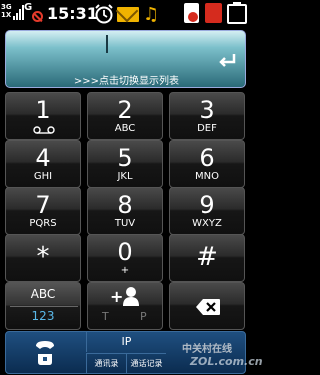 The image size is (320, 375). What do you see at coordinates (146, 363) in the screenshot?
I see `tab-call-history: 通话记录` at bounding box center [146, 363].